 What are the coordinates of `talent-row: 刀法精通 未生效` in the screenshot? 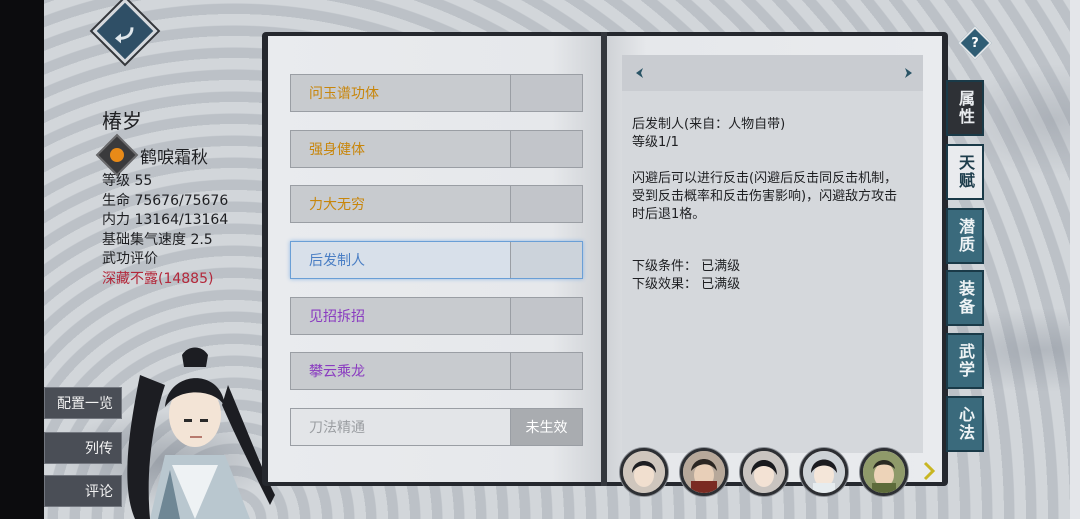 It's located at (436, 427).